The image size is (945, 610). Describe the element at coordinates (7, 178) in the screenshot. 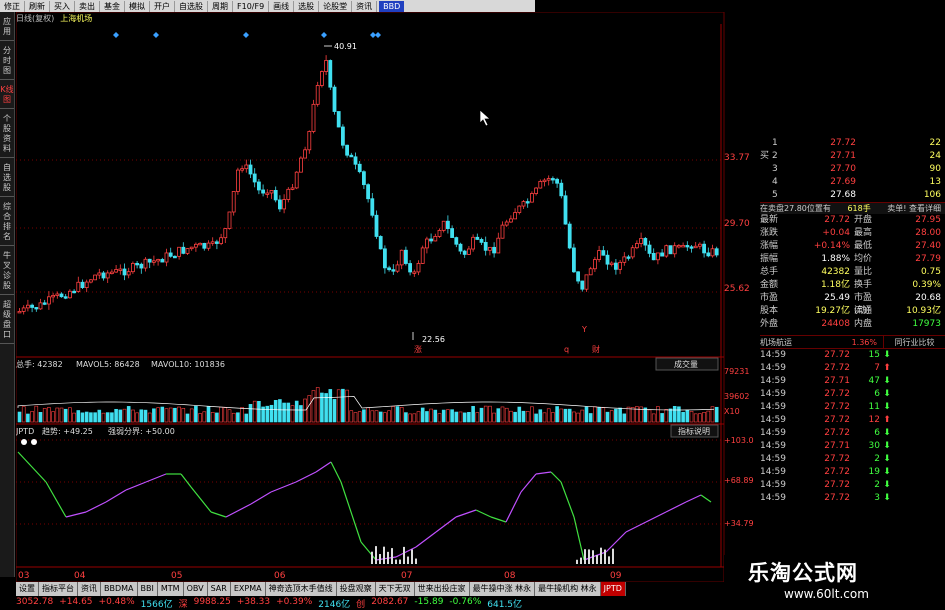

I see `sidebar-tab: 自选股` at that location.